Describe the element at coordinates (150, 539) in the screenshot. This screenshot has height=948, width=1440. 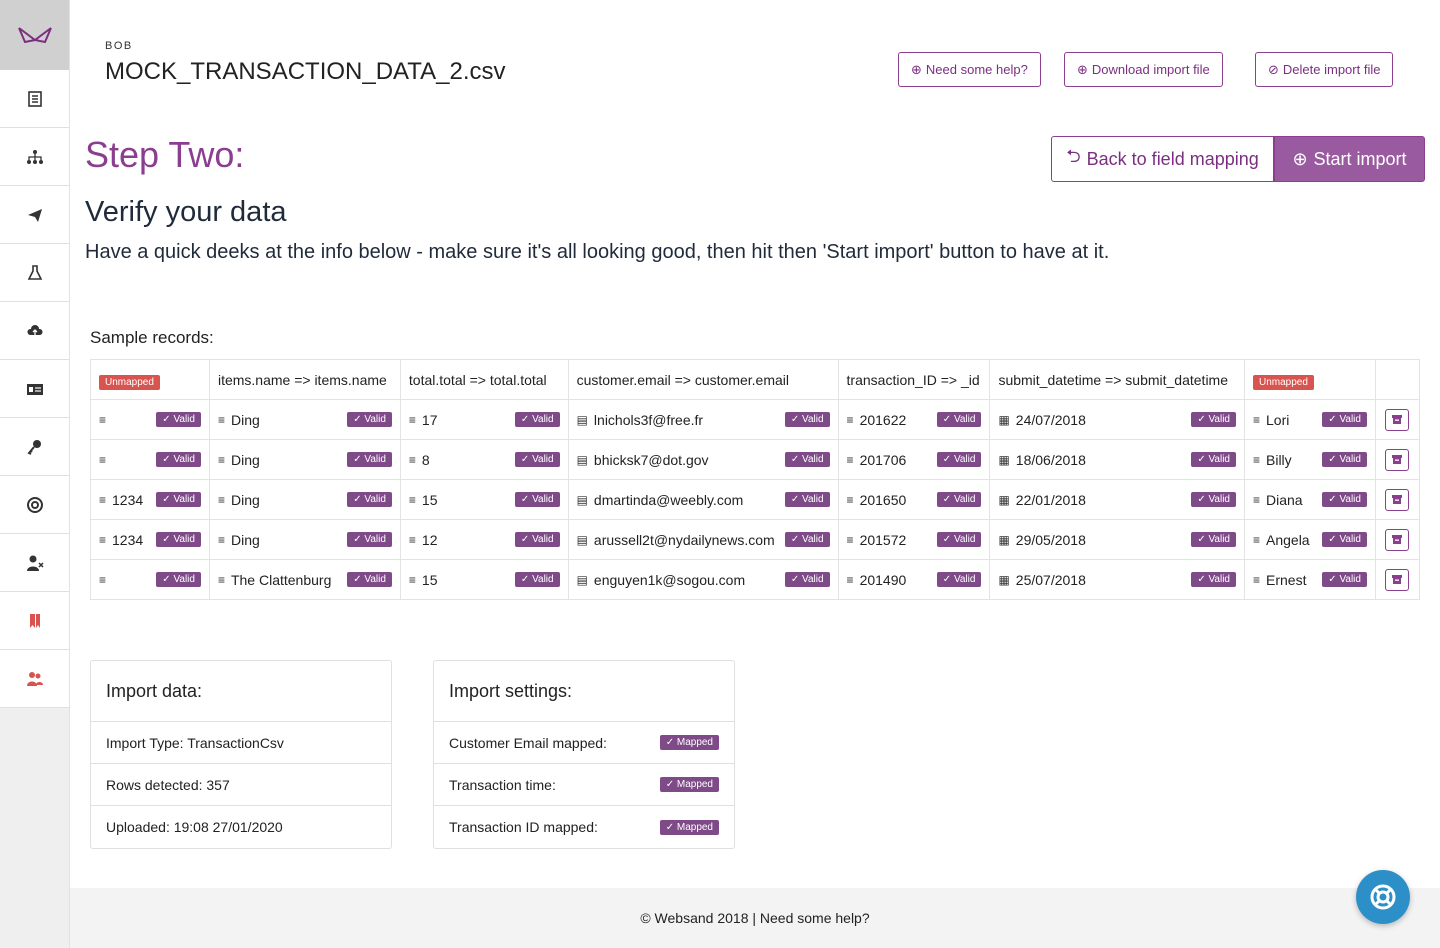
I see `table-cell: ≡ 1234 ✓ Valid` at that location.